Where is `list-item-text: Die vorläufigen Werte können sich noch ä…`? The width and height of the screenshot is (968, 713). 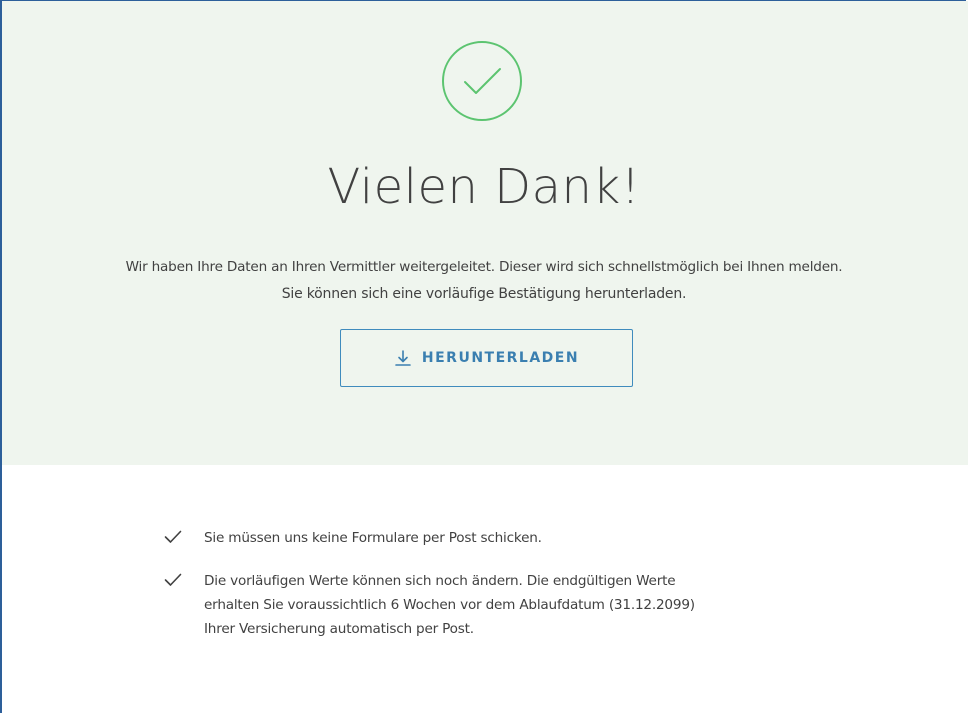
list-item-text: Die vorläufigen Werte können sich noch ä… is located at coordinates (524, 605).